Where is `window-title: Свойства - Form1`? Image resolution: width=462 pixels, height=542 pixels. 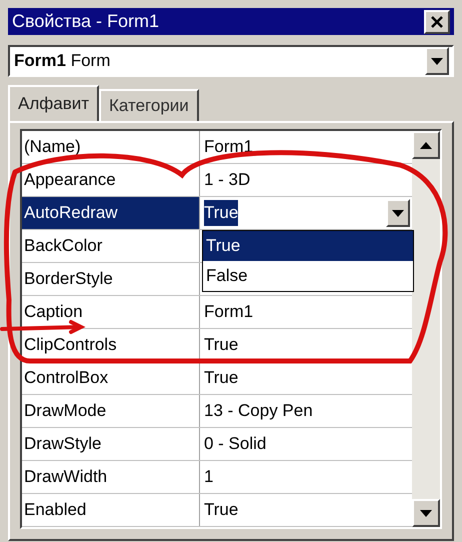
window-title: Свойства - Form1 is located at coordinates (86, 21).